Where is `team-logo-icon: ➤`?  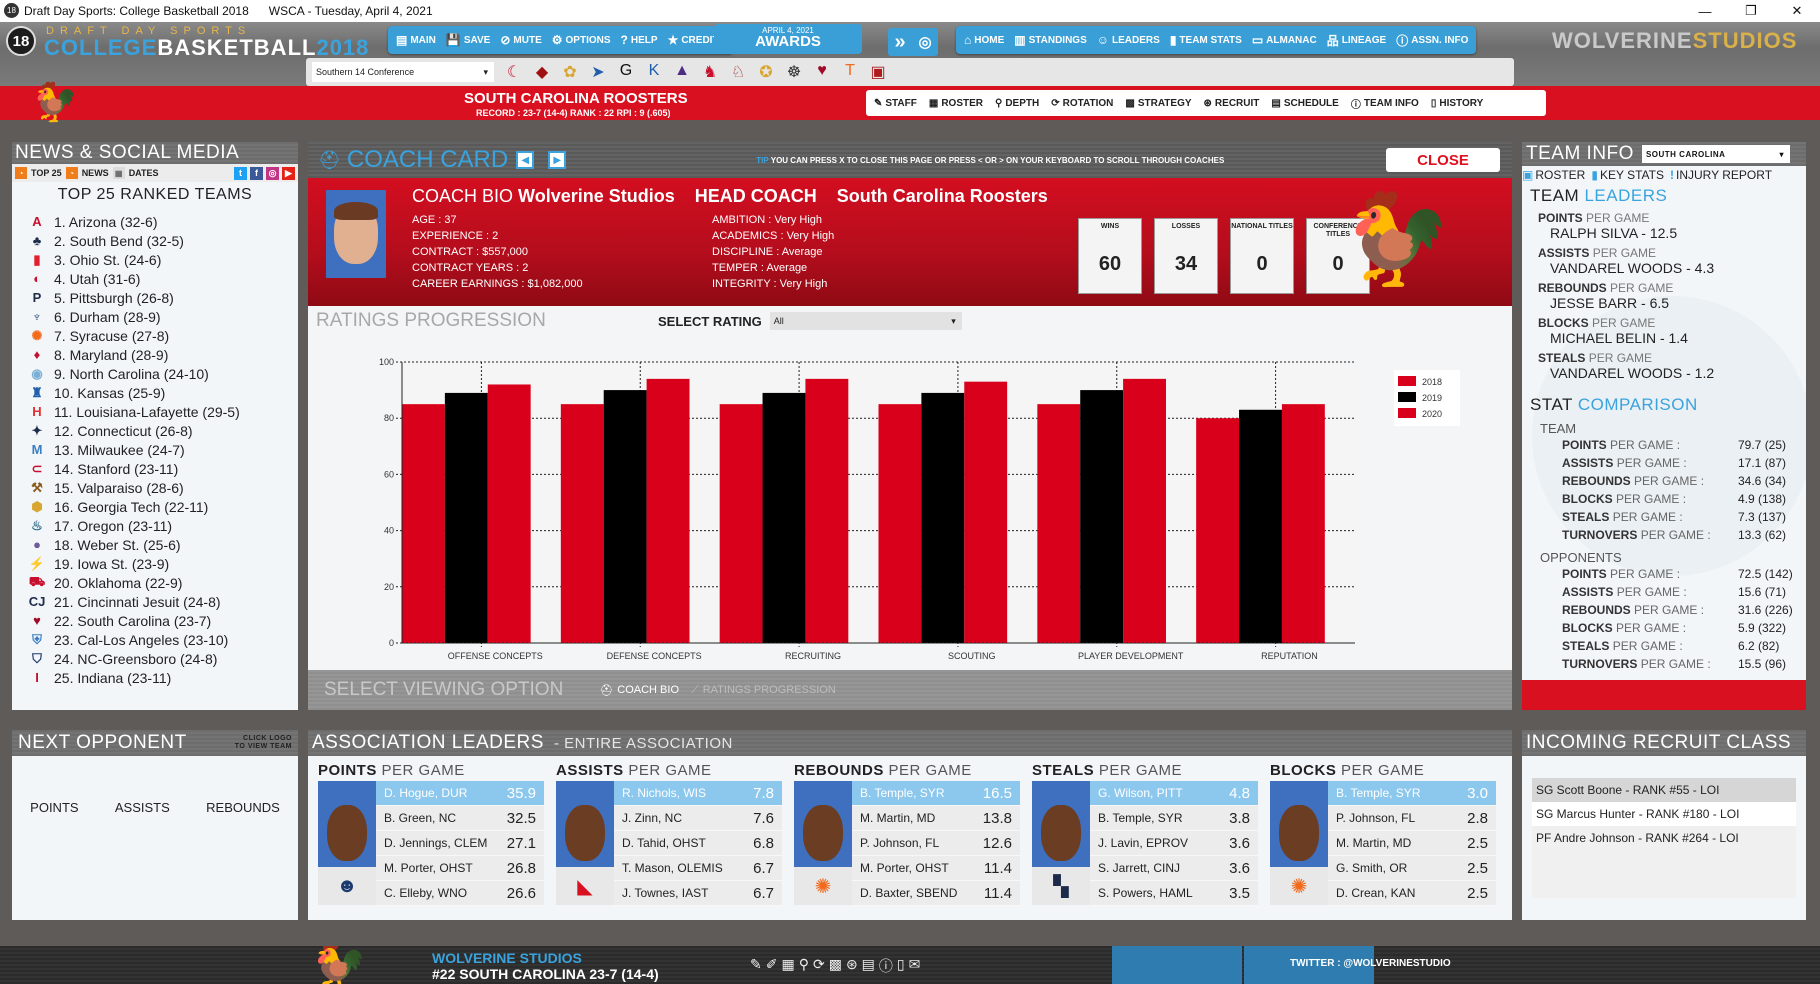 team-logo-icon: ➤ is located at coordinates (598, 72).